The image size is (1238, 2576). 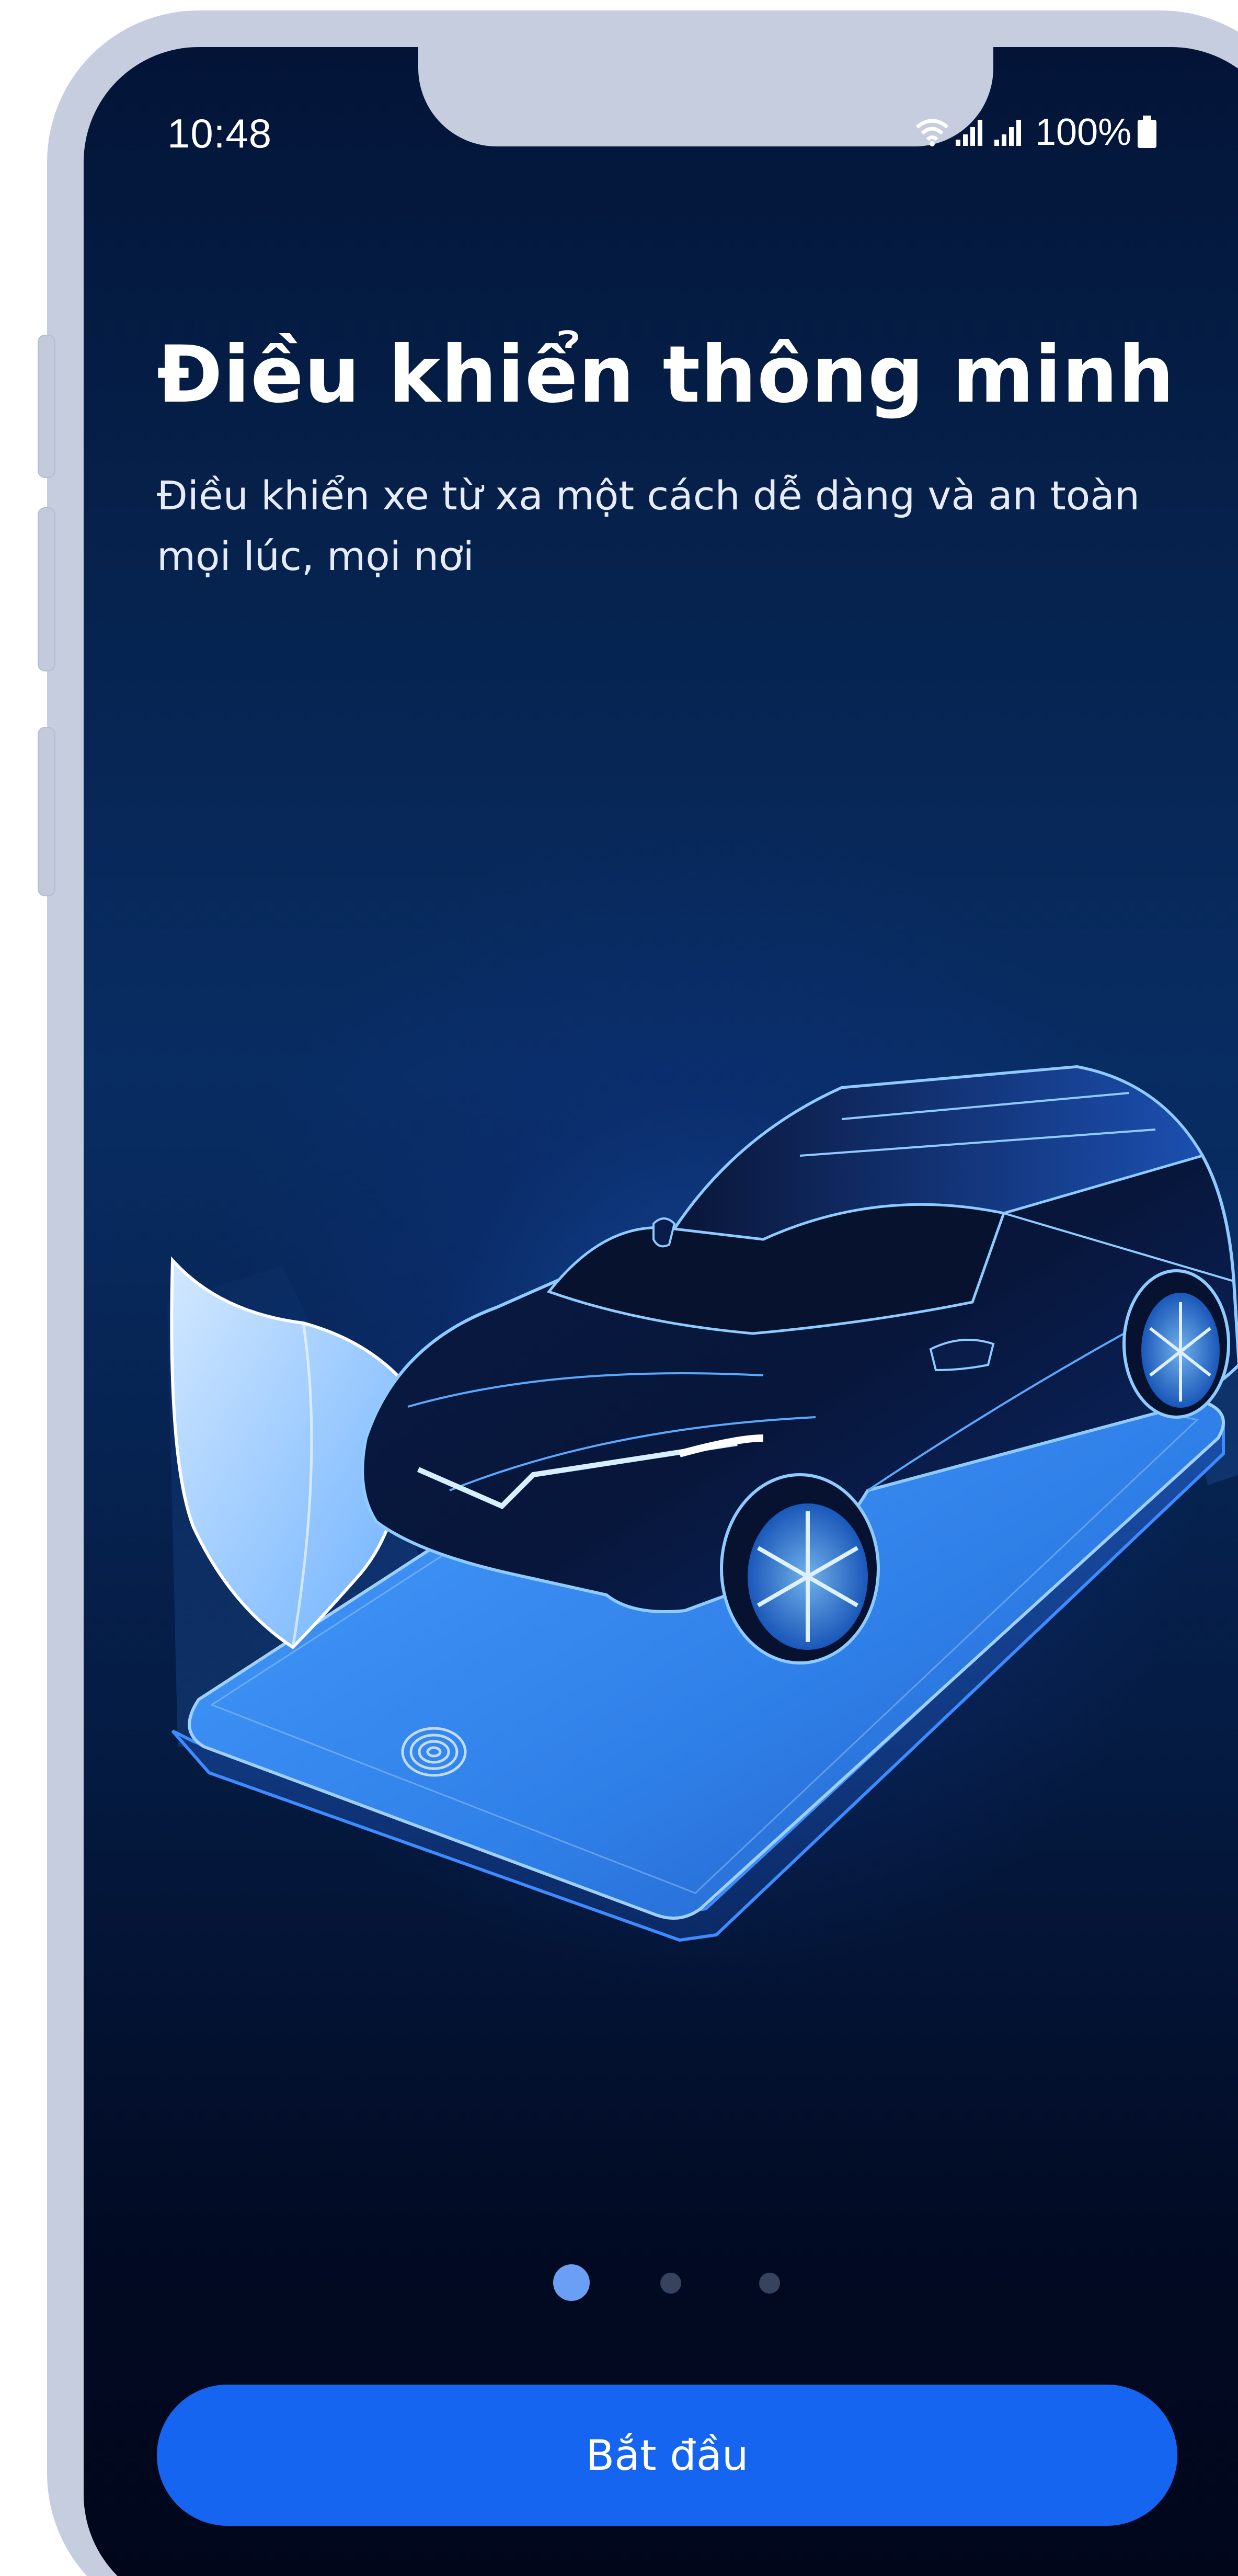 What do you see at coordinates (572, 2283) in the screenshot?
I see `pagination-dot-active` at bounding box center [572, 2283].